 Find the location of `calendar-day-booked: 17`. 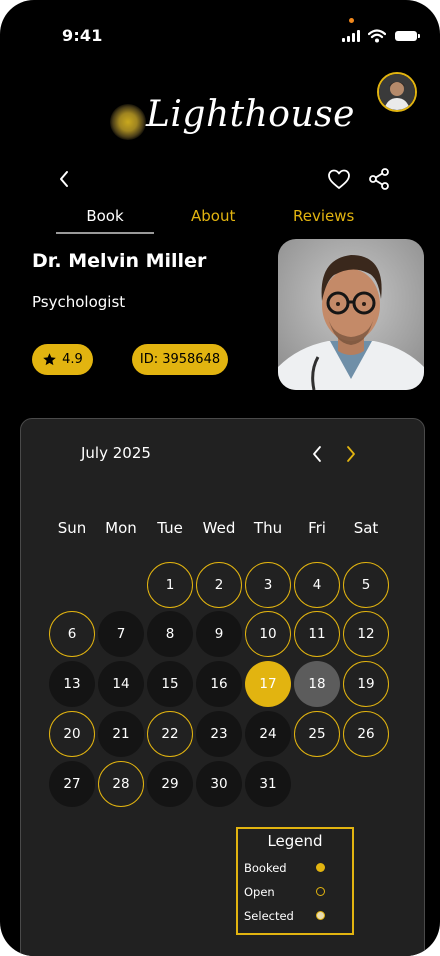

calendar-day-booked: 17 is located at coordinates (268, 684).